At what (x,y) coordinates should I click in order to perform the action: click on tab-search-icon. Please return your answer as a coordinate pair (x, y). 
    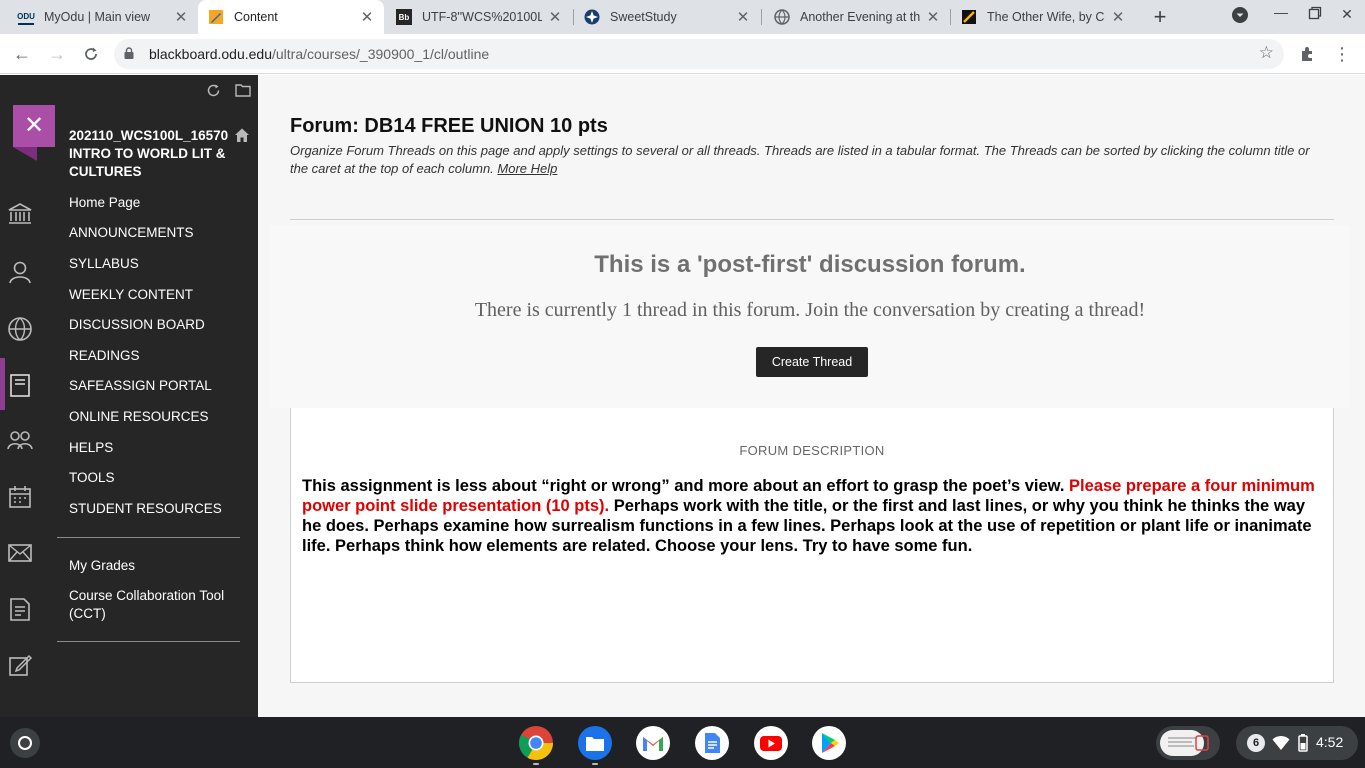
    Looking at the image, I should click on (1240, 16).